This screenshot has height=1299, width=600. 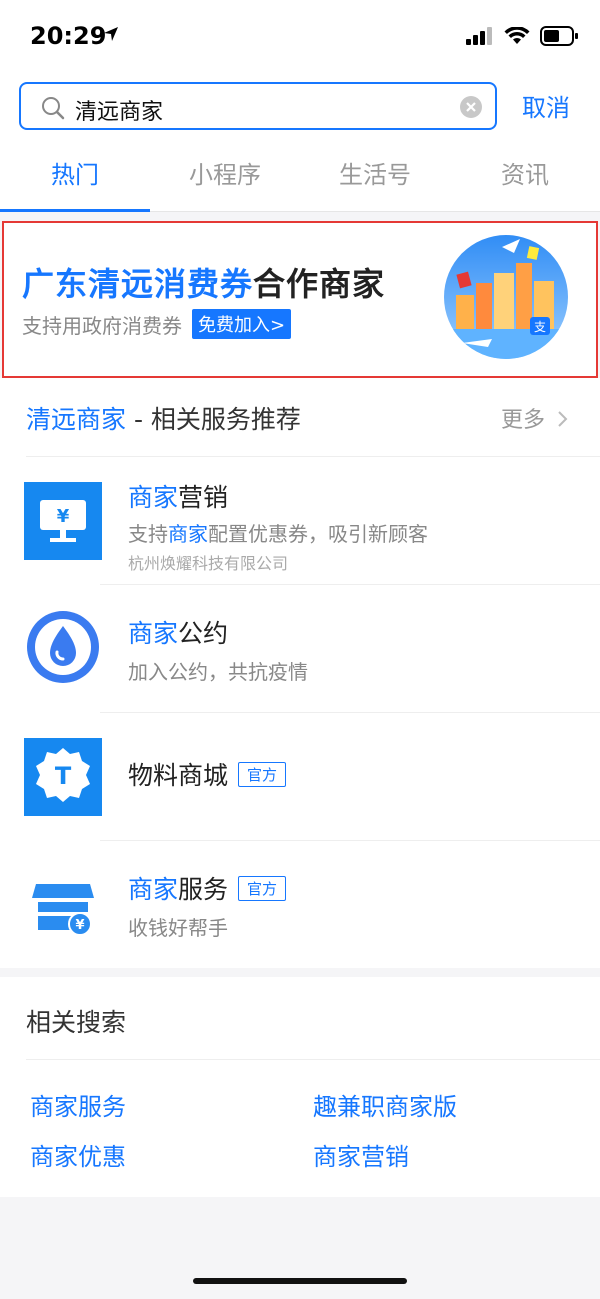 What do you see at coordinates (203, 889) in the screenshot?
I see `item-title-rest: 服务` at bounding box center [203, 889].